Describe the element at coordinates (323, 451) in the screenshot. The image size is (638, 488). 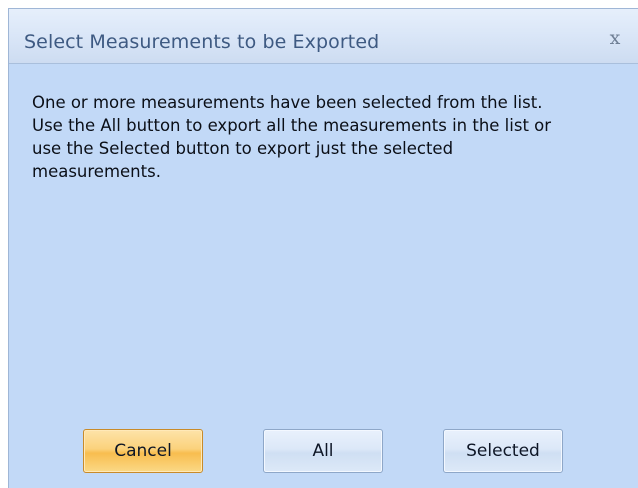
I see `export-all-button: All` at that location.